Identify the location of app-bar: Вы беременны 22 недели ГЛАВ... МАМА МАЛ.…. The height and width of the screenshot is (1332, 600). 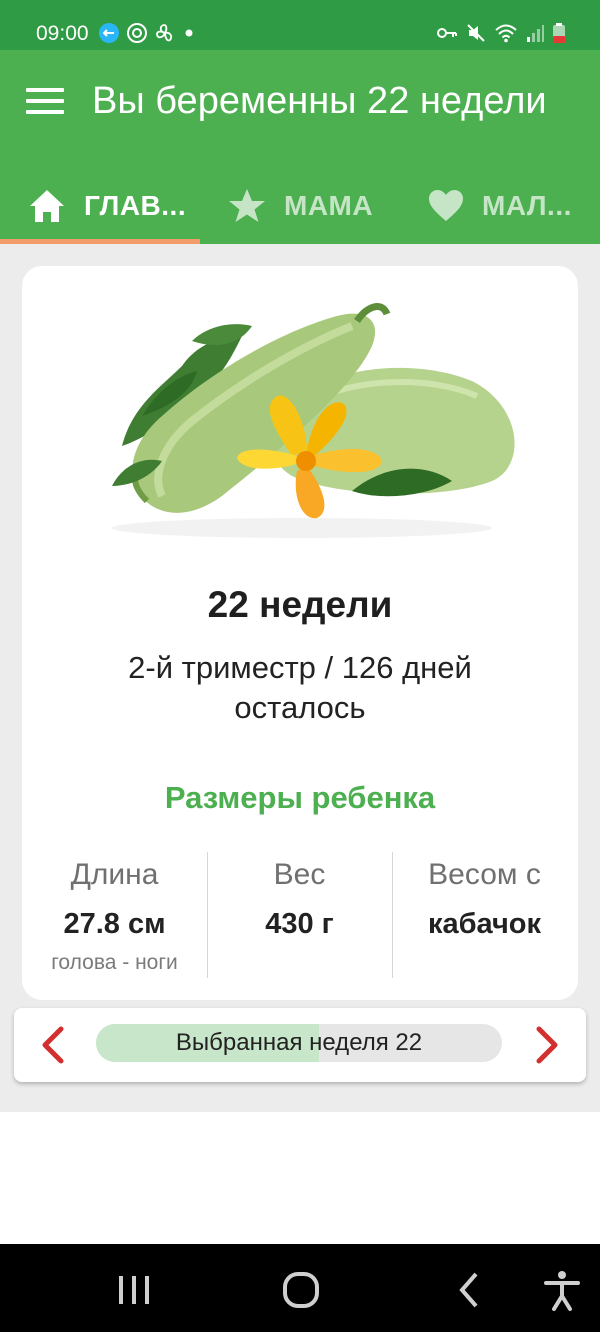
(300, 147).